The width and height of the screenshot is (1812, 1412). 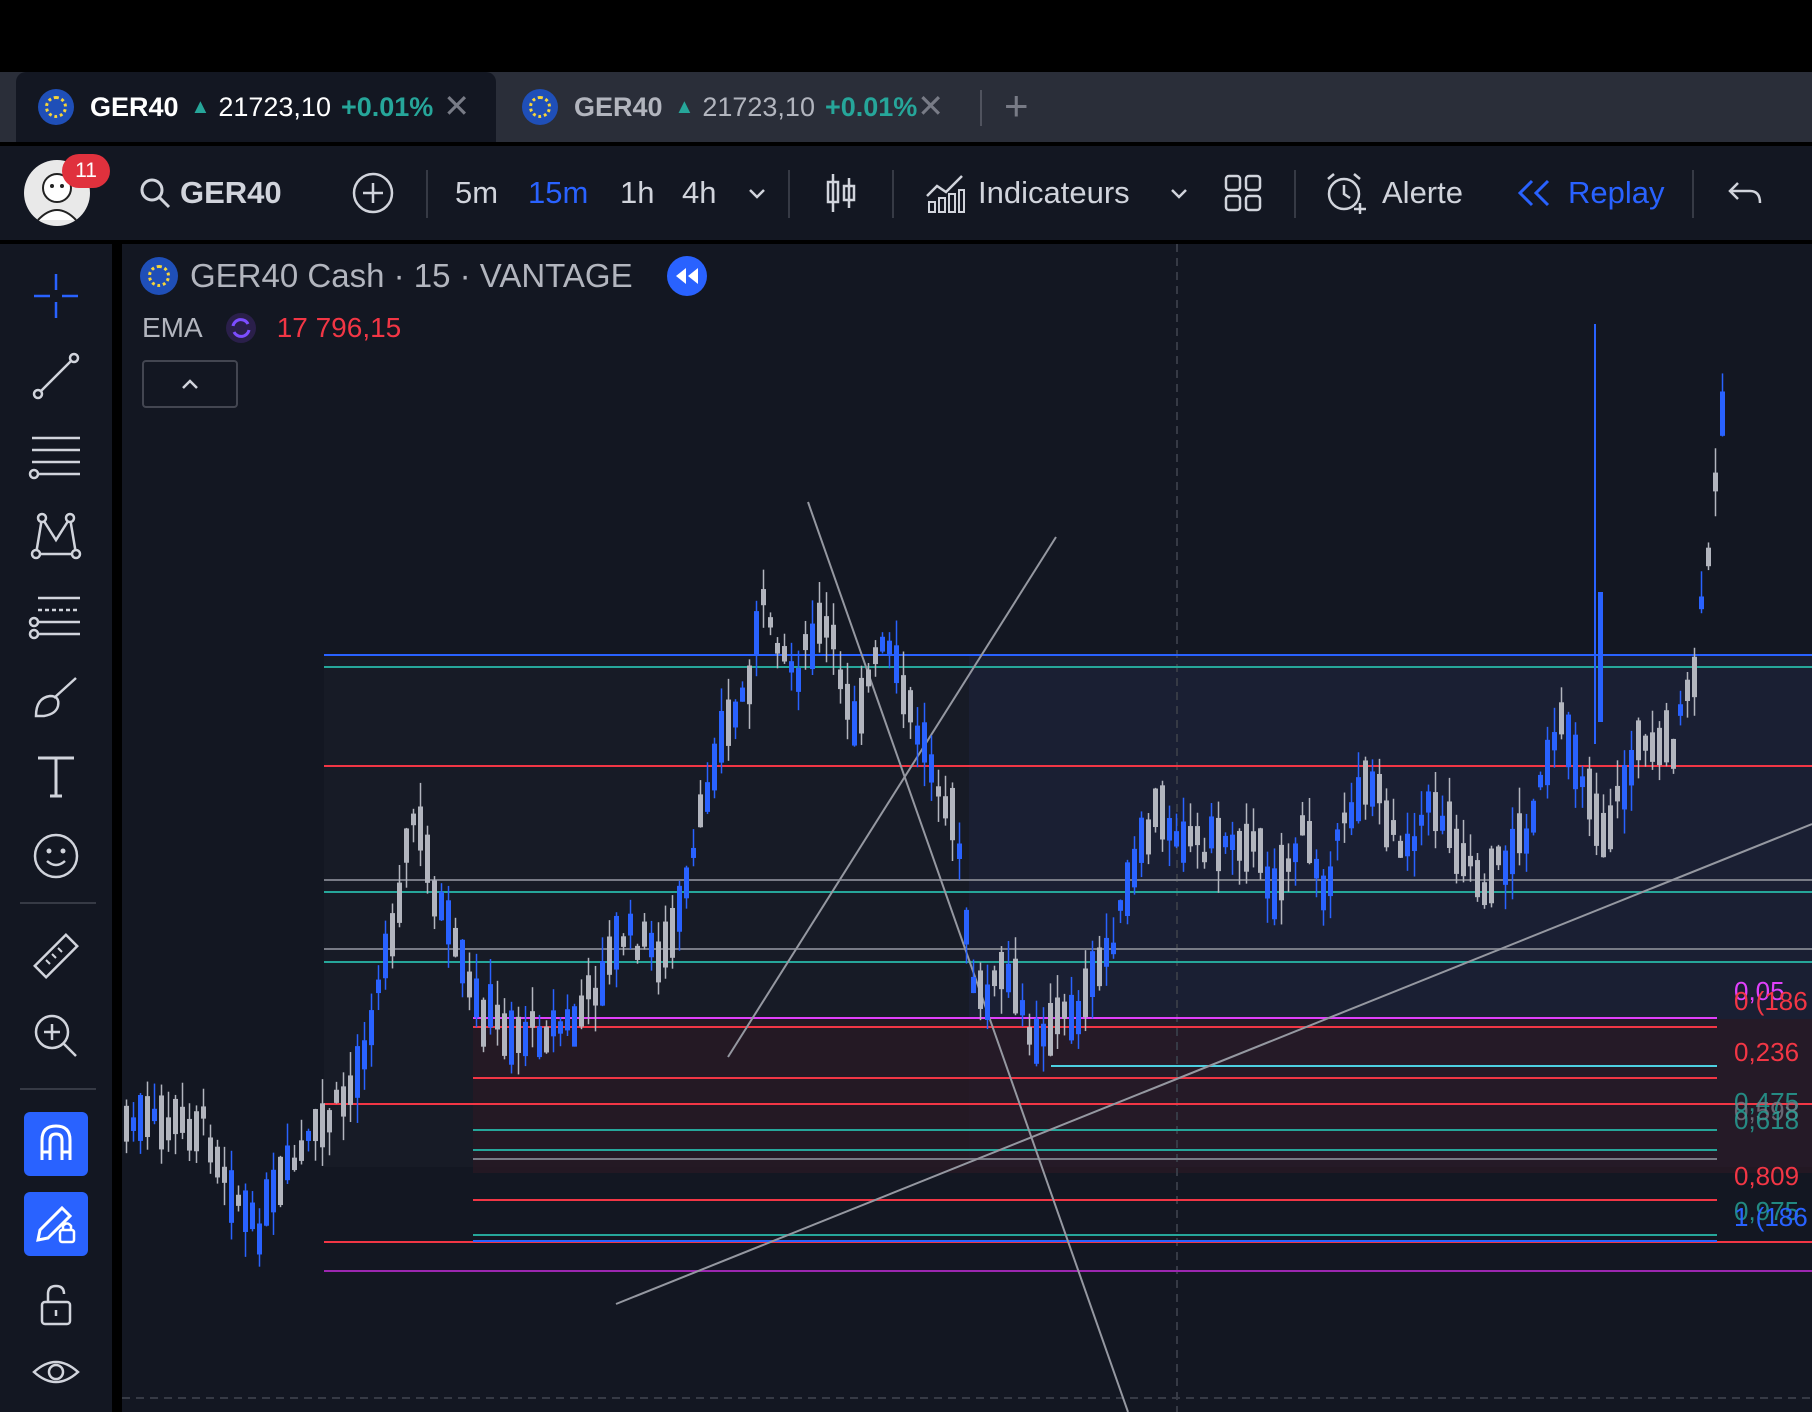 I want to click on indicators-dropdown, so click(x=1179, y=193).